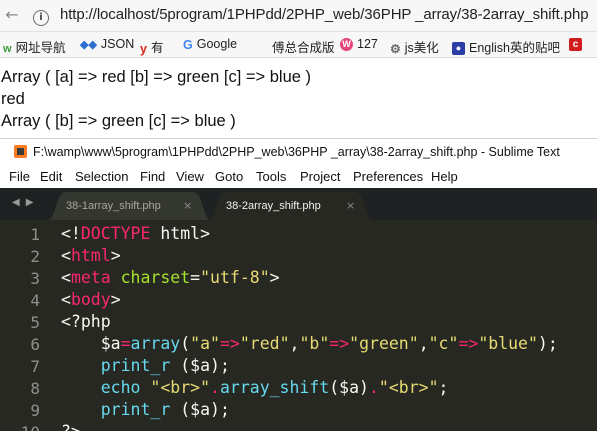  I want to click on bookmark-csdn: c, so click(577, 44).